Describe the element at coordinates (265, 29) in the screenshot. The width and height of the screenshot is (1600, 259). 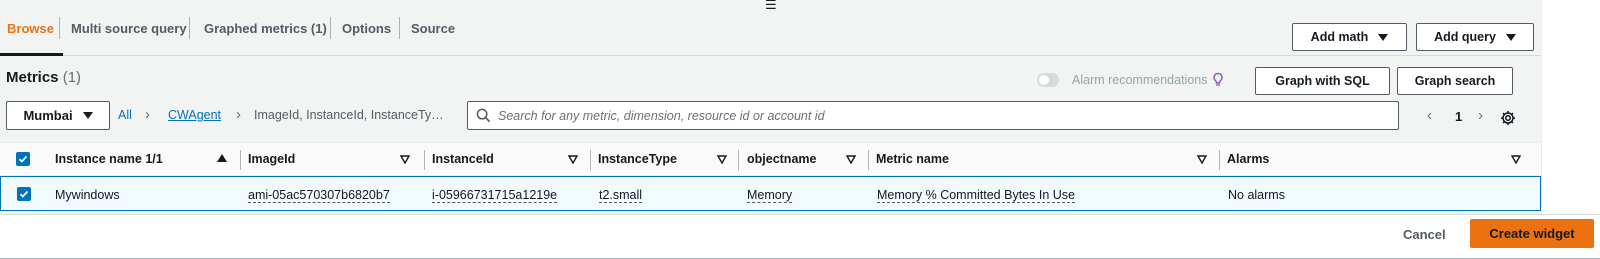
I see `tab-graphed-metrics: Graphed metrics (1)` at that location.